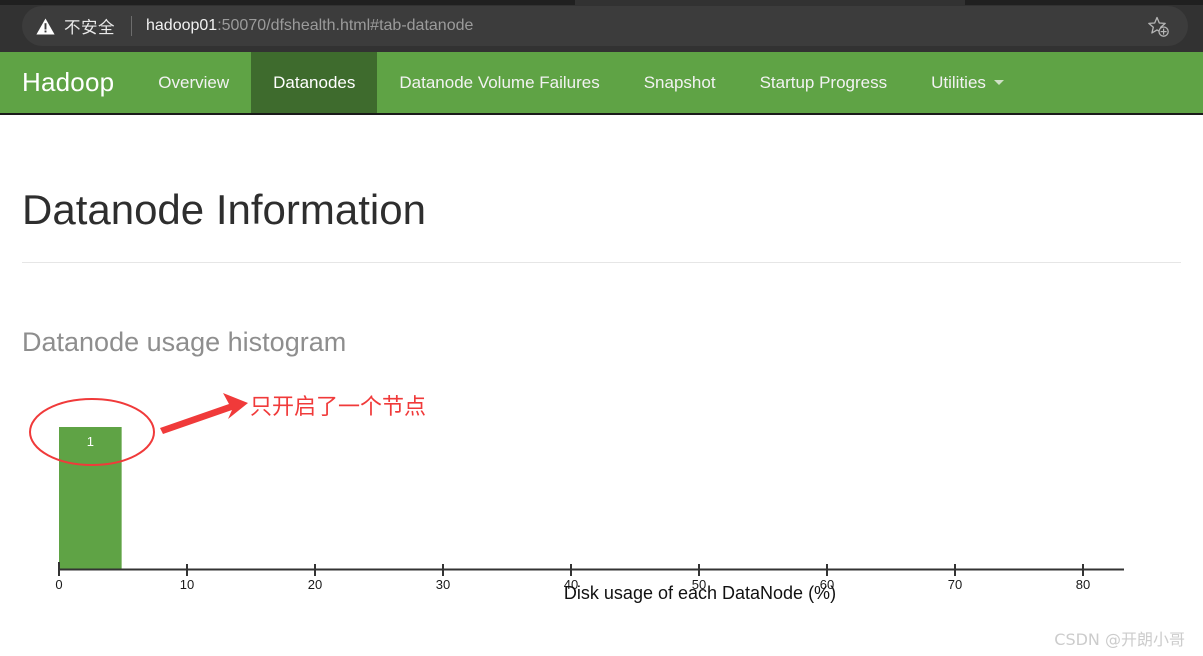 The image size is (1203, 656). I want to click on nav-item-datanode-volume-failures: Datanode Volume Failures, so click(499, 82).